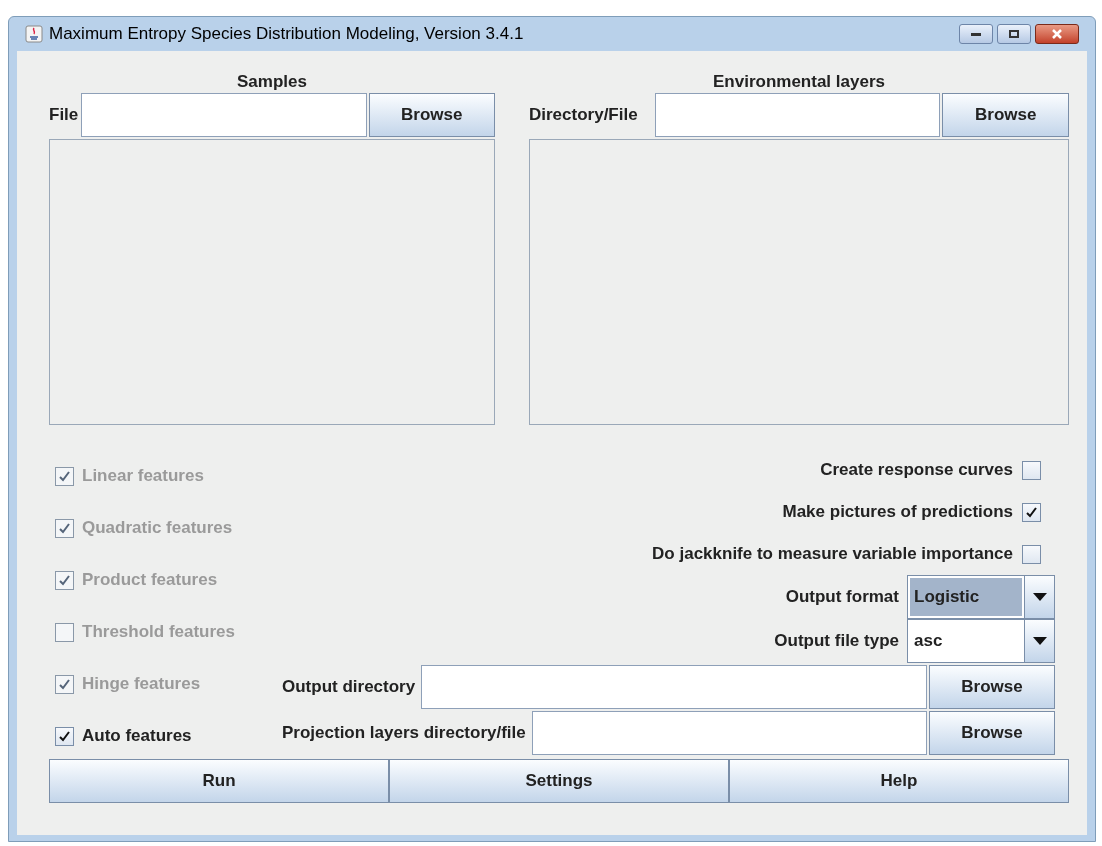 This screenshot has height=846, width=1102. What do you see at coordinates (272, 81) in the screenshot?
I see `section-heading: Samples` at bounding box center [272, 81].